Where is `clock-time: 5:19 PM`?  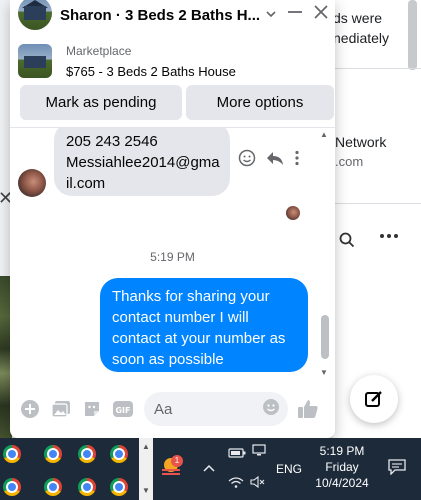 clock-time: 5:19 PM is located at coordinates (342, 451).